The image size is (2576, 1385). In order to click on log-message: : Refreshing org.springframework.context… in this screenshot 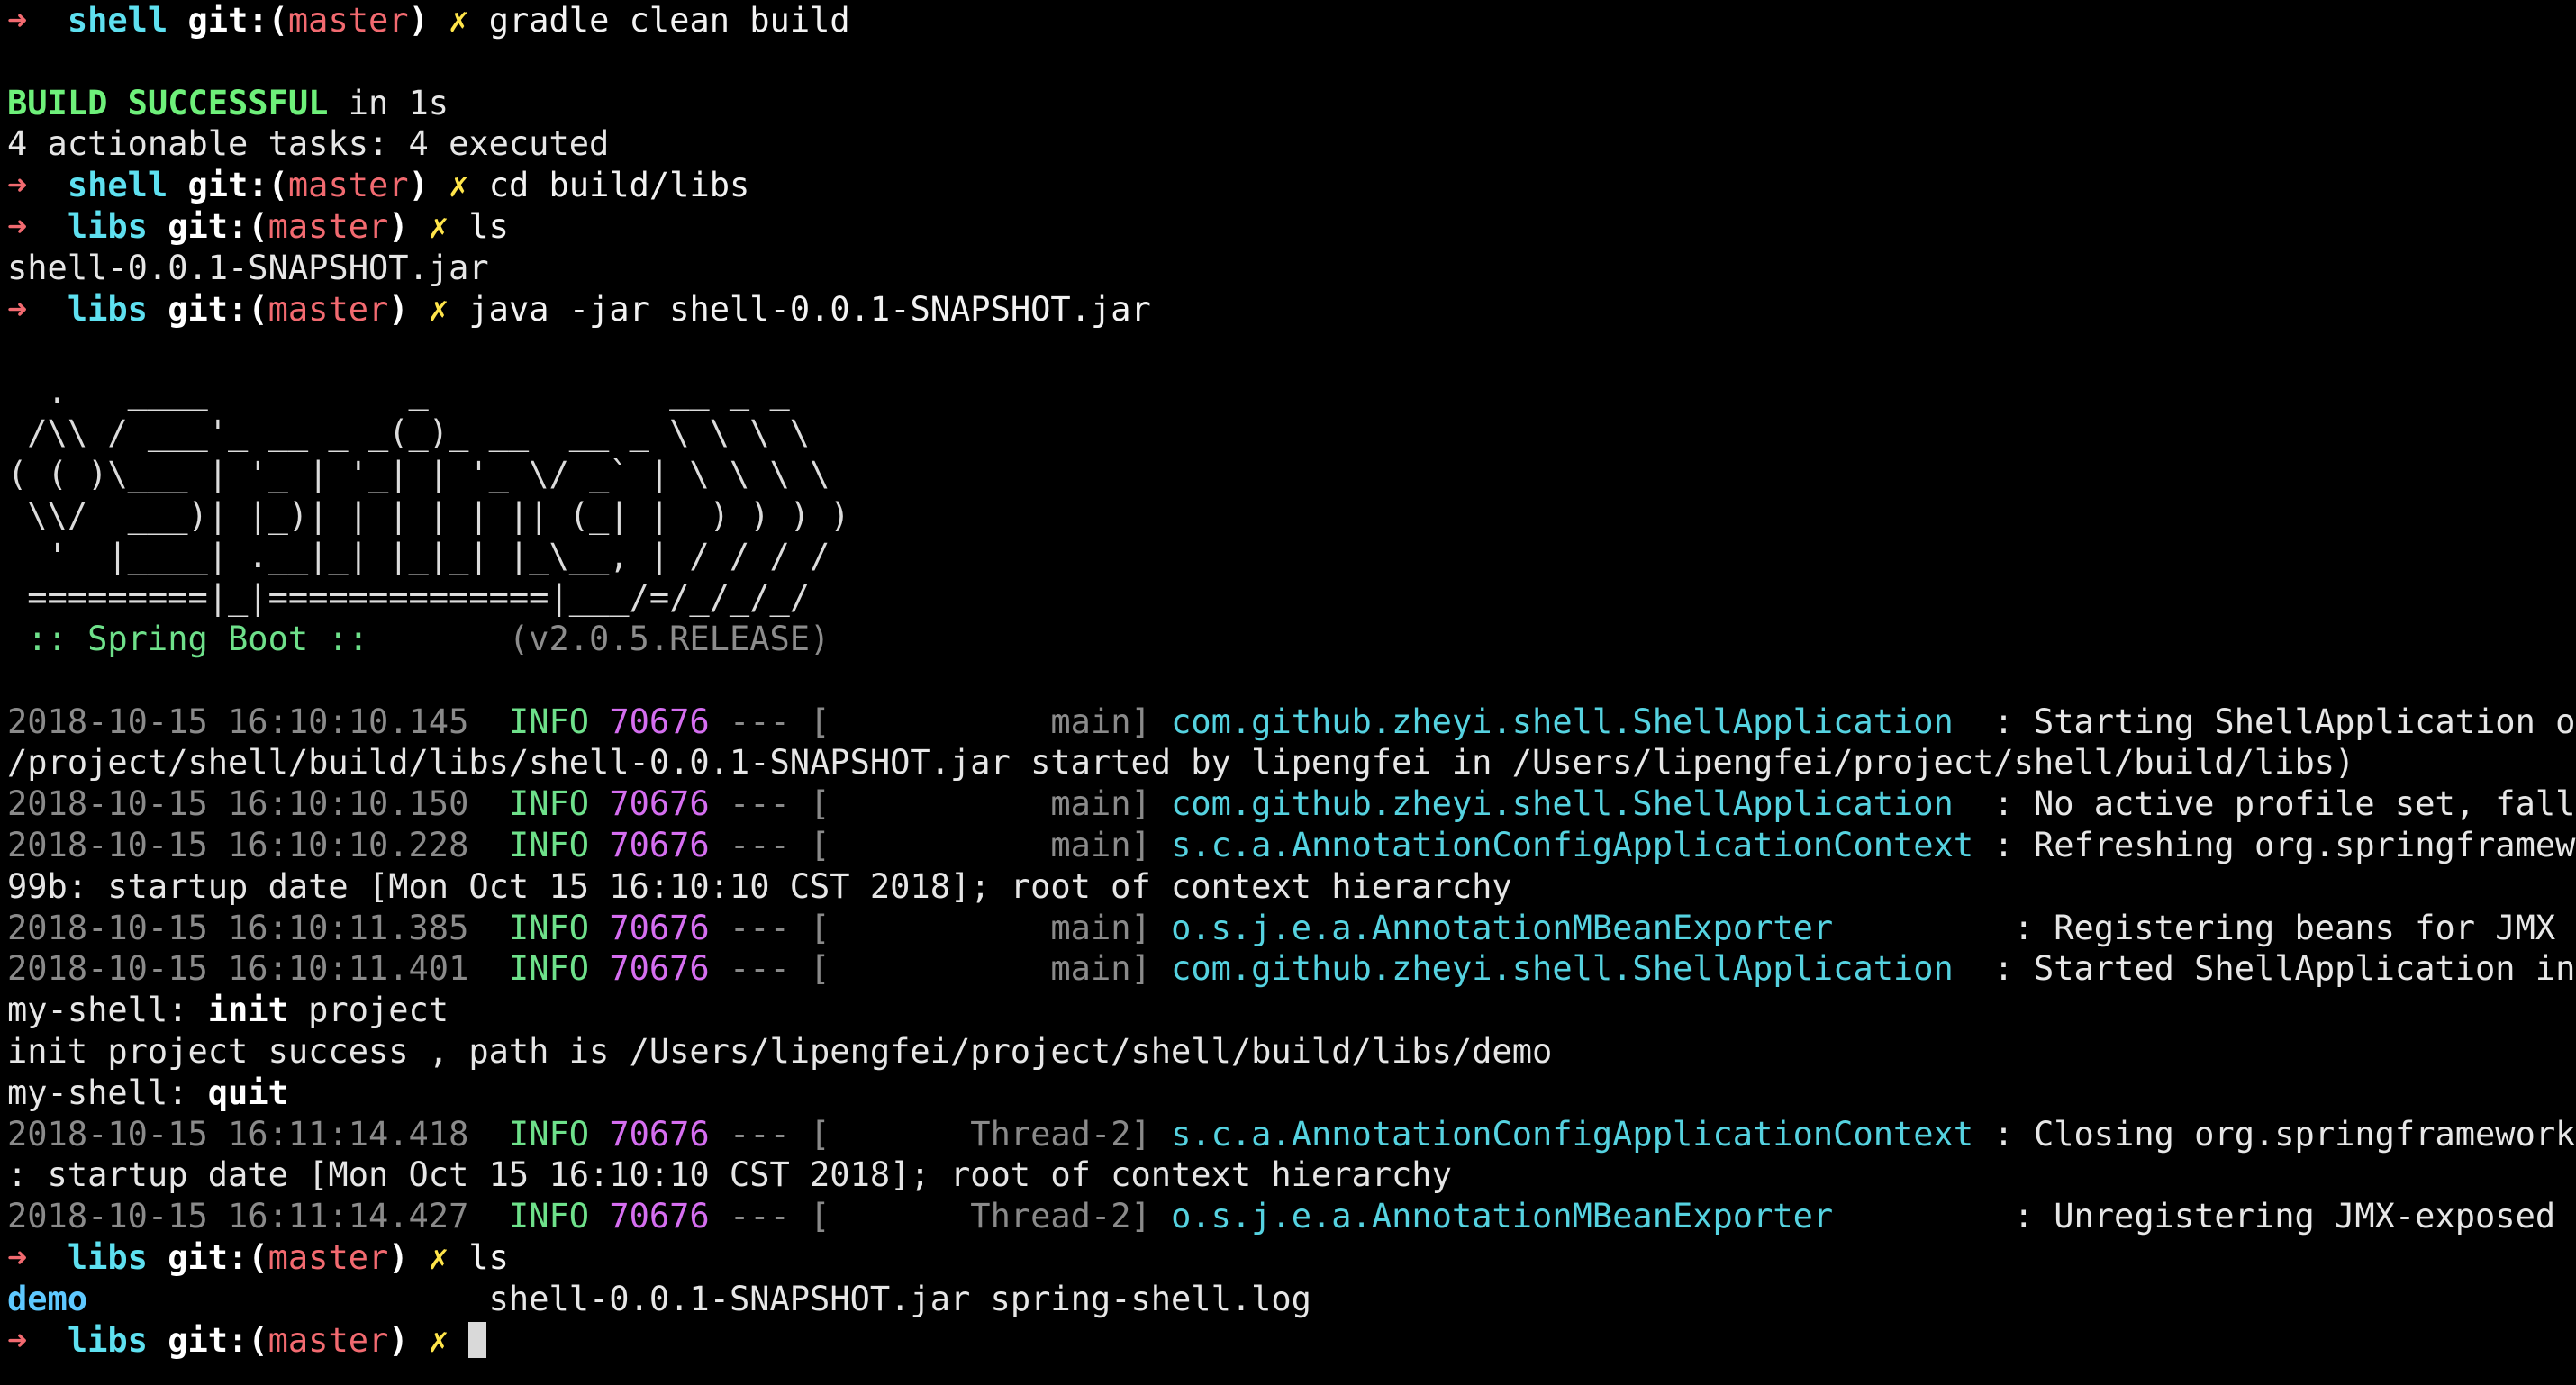, I will do `click(2284, 844)`.